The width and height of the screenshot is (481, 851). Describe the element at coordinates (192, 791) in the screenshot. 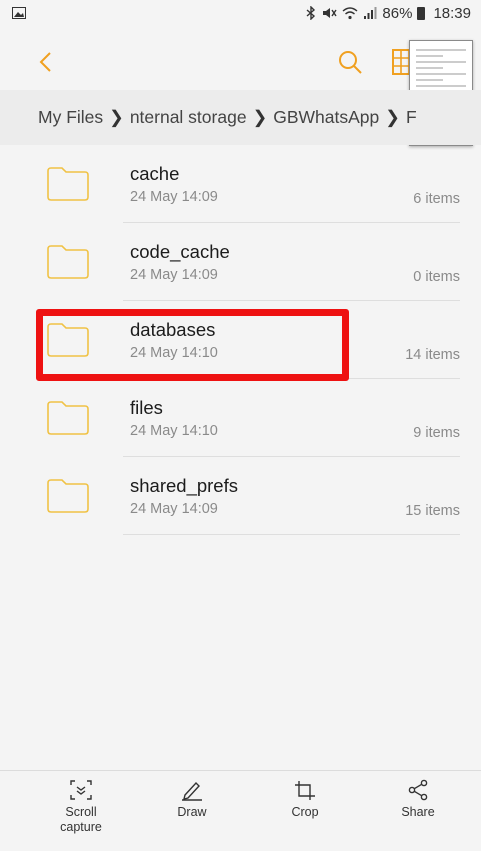

I see `pencil-icon` at that location.